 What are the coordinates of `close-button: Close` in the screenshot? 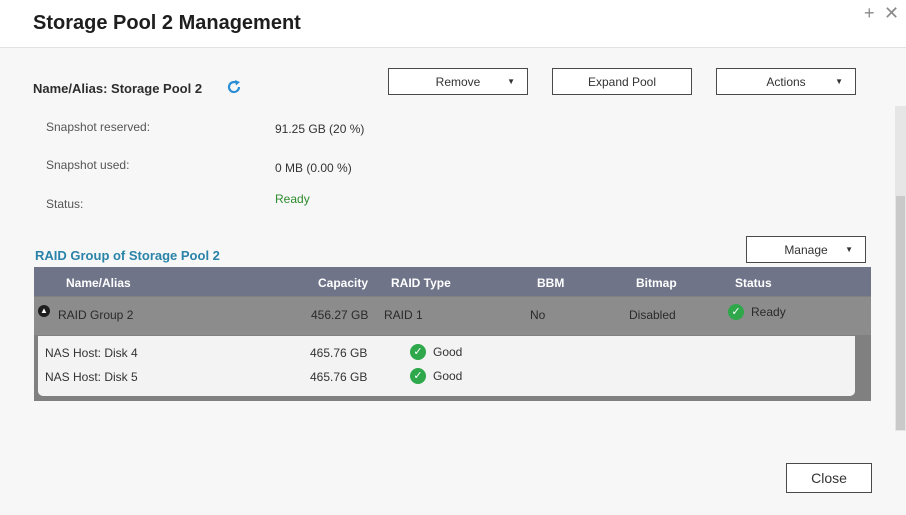 It's located at (829, 478).